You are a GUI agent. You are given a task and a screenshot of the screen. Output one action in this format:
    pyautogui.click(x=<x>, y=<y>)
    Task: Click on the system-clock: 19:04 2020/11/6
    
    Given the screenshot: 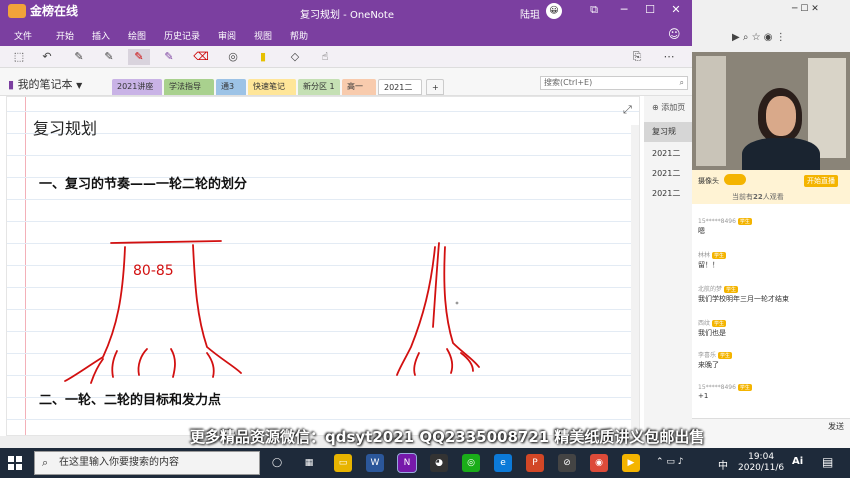 What is the action you would take?
    pyautogui.click(x=761, y=463)
    